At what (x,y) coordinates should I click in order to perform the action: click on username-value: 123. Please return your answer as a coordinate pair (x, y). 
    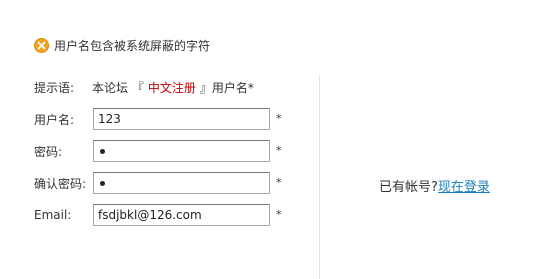
    Looking at the image, I should click on (109, 119).